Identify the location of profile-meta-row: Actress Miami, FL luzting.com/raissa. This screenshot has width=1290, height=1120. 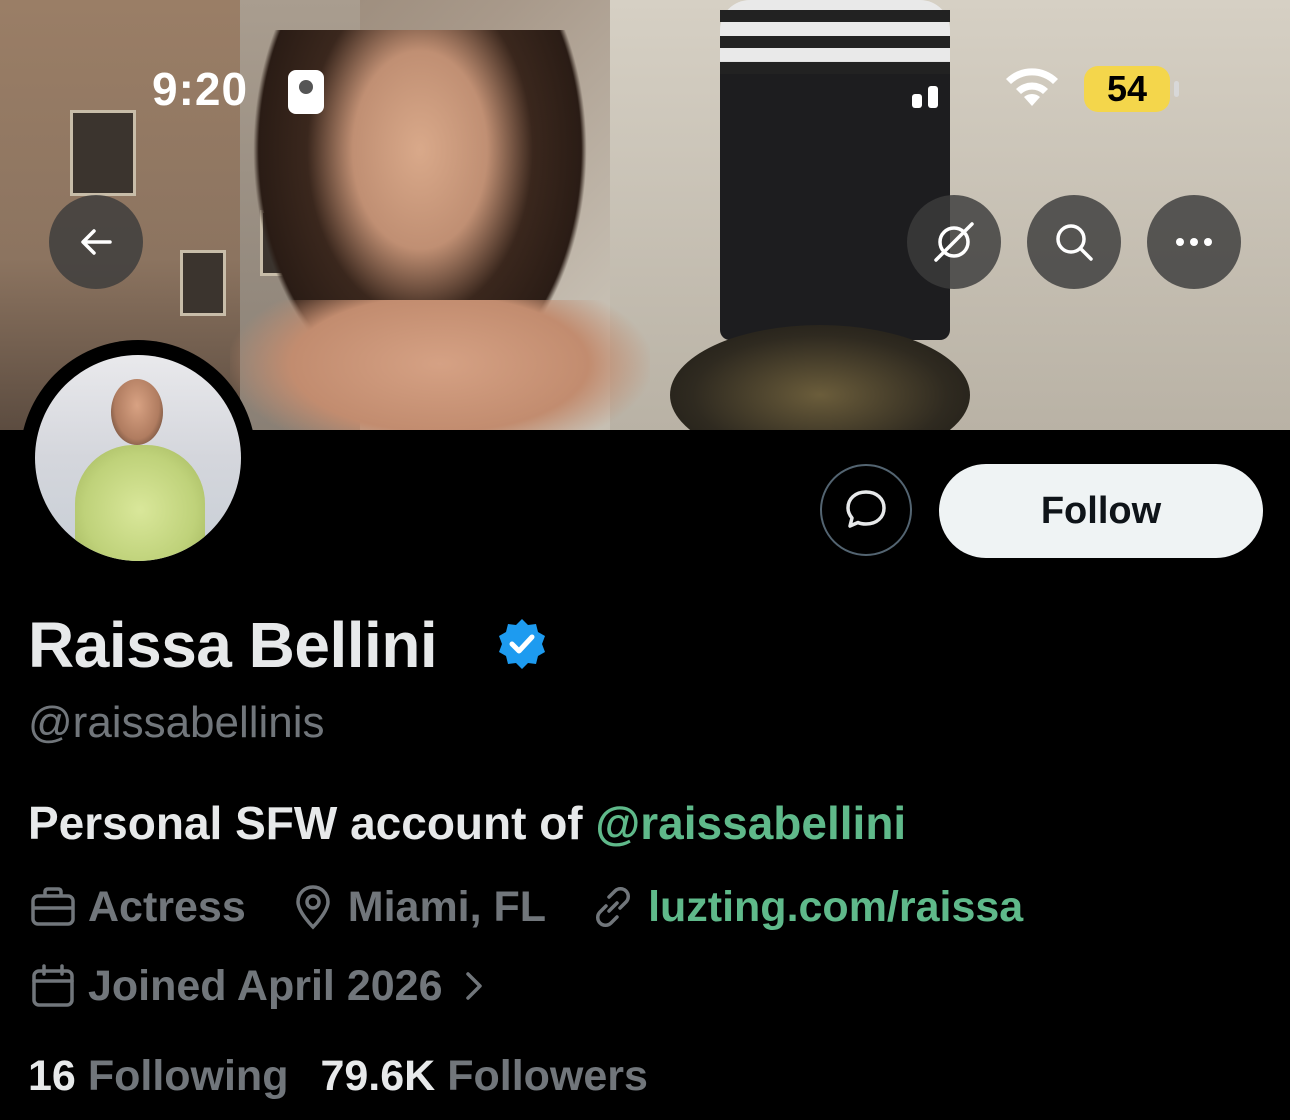
(546, 907).